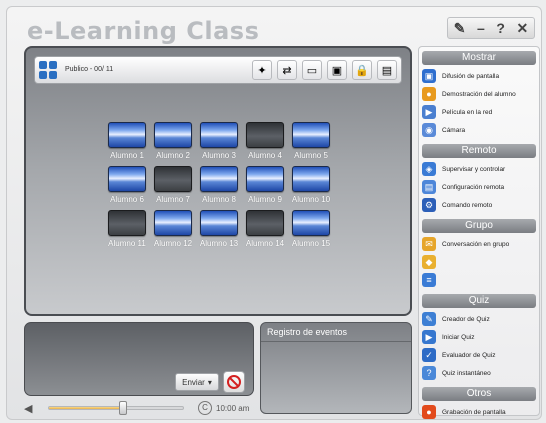 Image resolution: width=546 pixels, height=423 pixels. What do you see at coordinates (127, 243) in the screenshot?
I see `student-name: Alumno 11` at bounding box center [127, 243].